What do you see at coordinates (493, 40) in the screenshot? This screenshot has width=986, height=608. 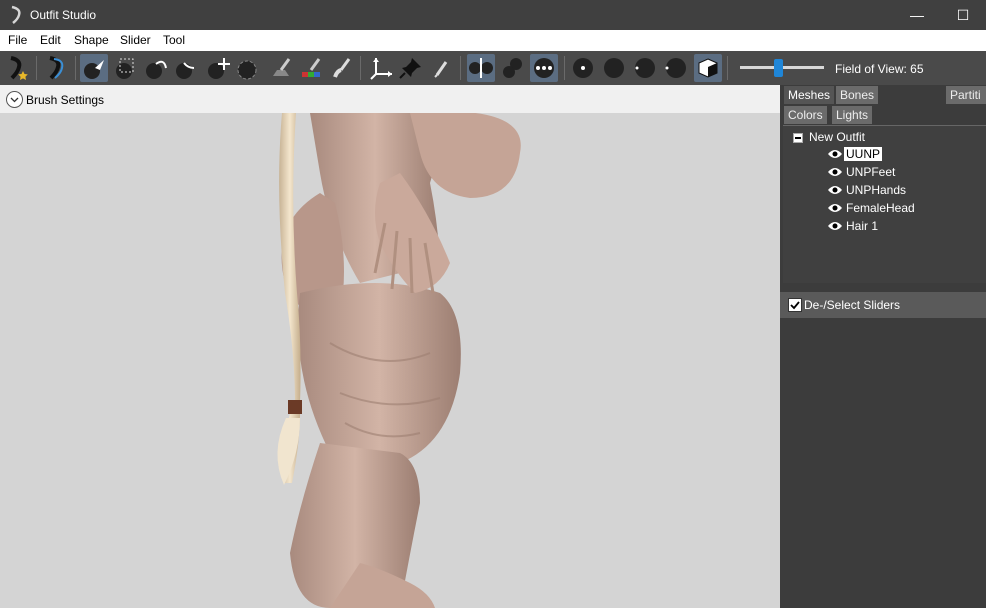 I see `menu-bar: File Edit Shape Slider Tool` at bounding box center [493, 40].